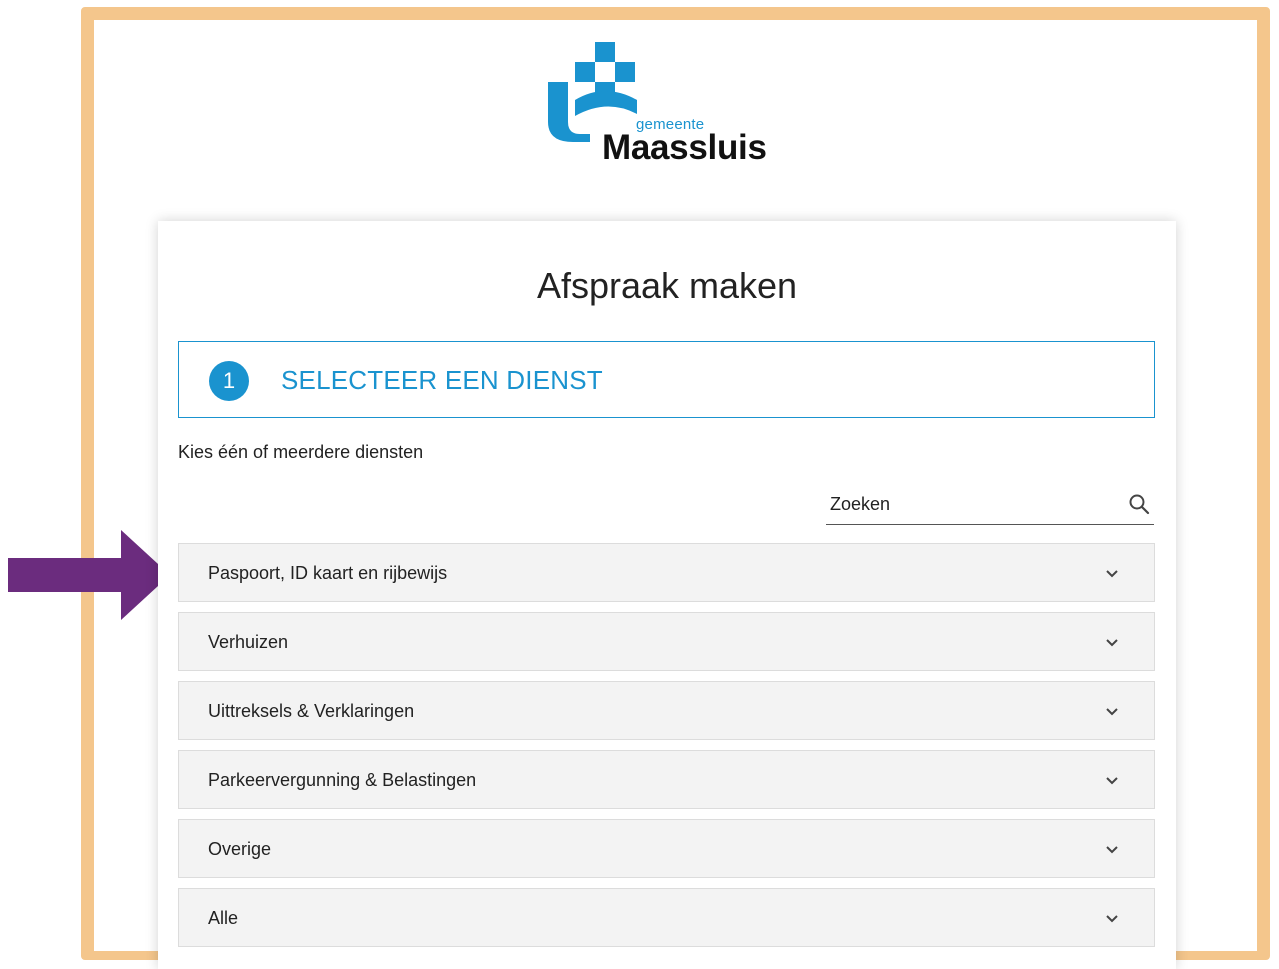 The image size is (1279, 969). Describe the element at coordinates (89, 575) in the screenshot. I see `arrow-right-icon` at that location.